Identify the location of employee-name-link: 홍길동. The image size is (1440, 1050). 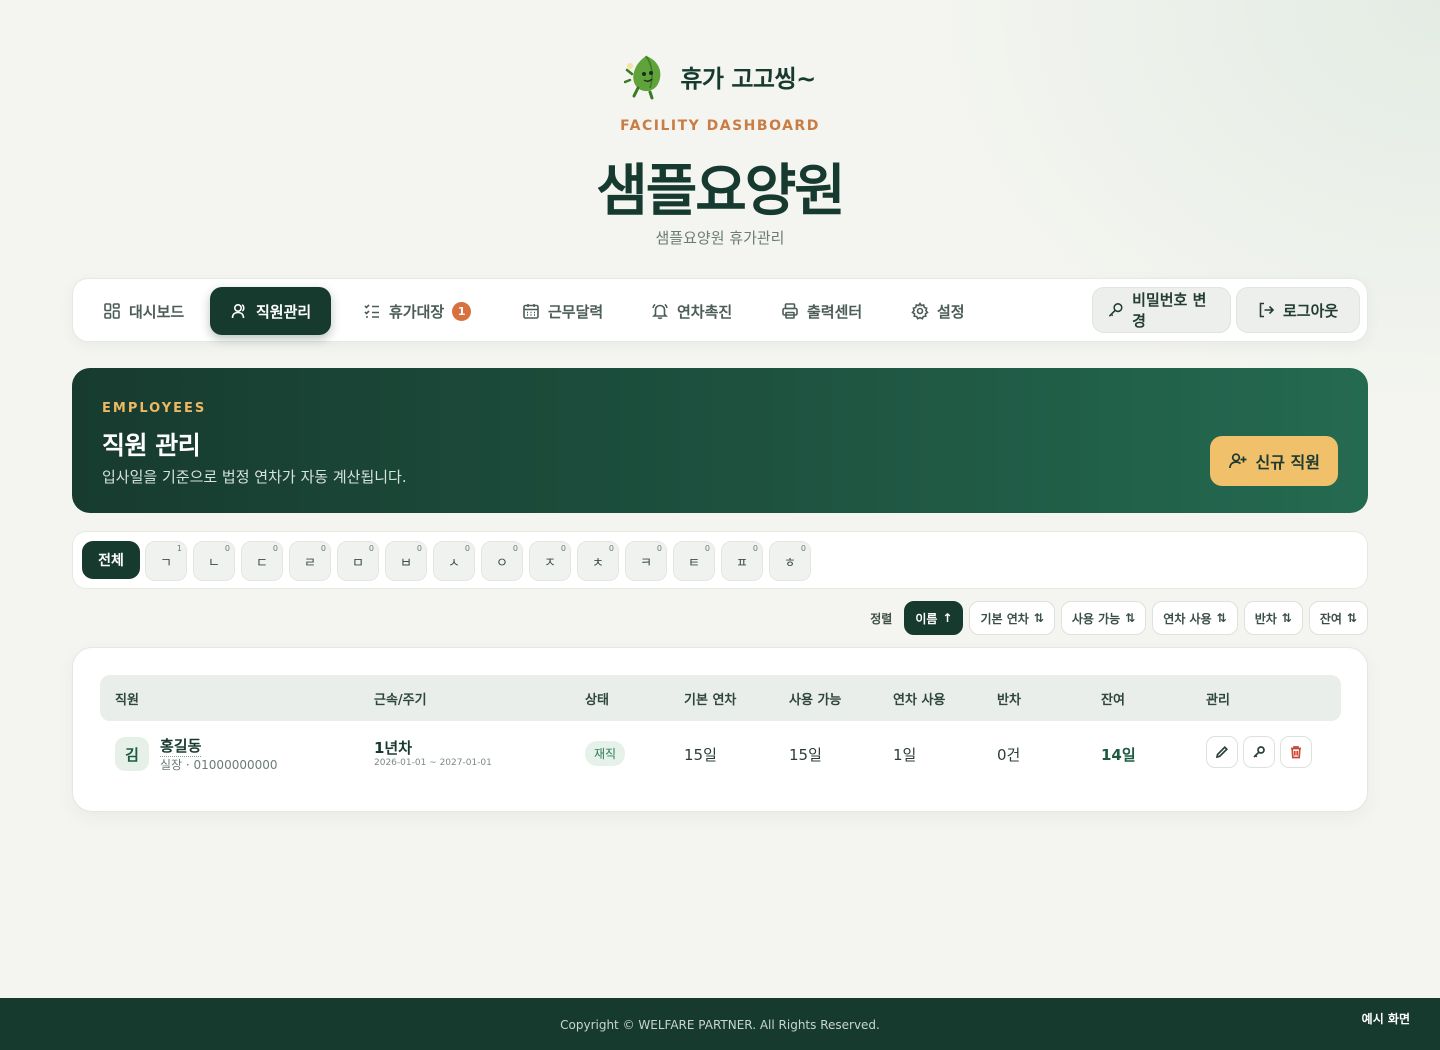
(181, 746).